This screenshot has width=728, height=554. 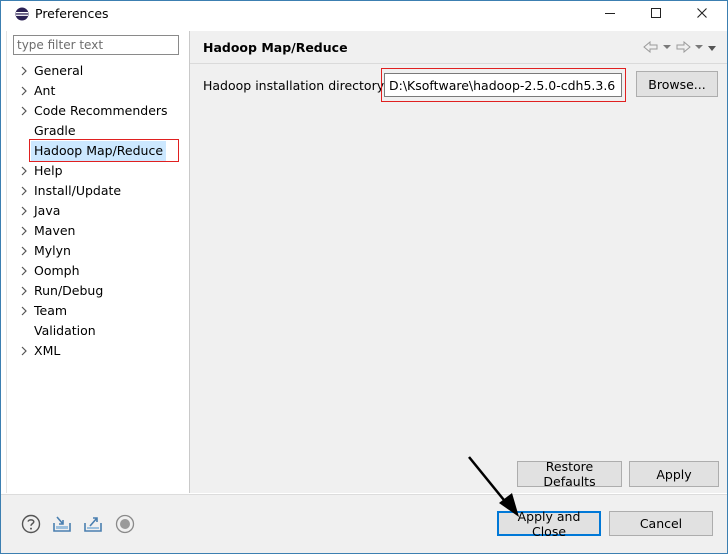 I want to click on restore-defaults-button: Restore Defaults, so click(x=569, y=474).